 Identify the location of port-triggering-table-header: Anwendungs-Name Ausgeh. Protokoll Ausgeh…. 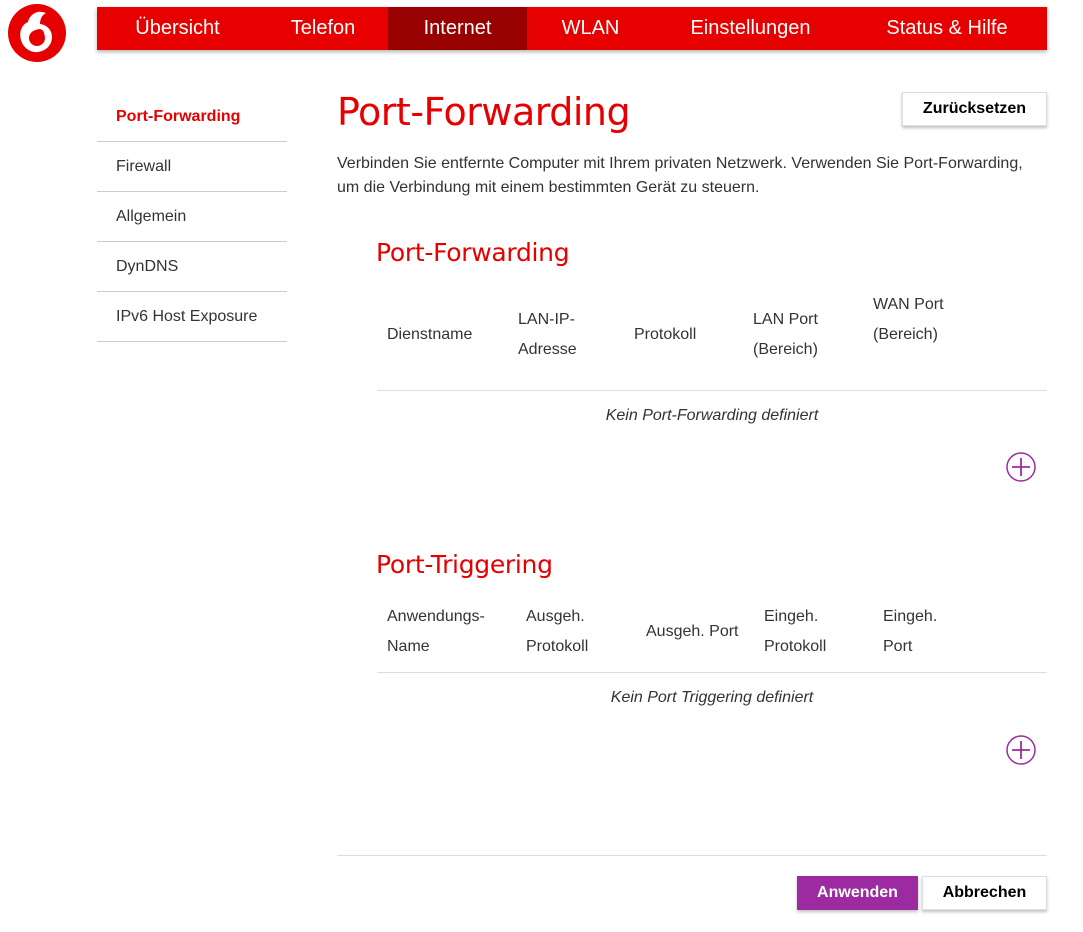
(712, 637).